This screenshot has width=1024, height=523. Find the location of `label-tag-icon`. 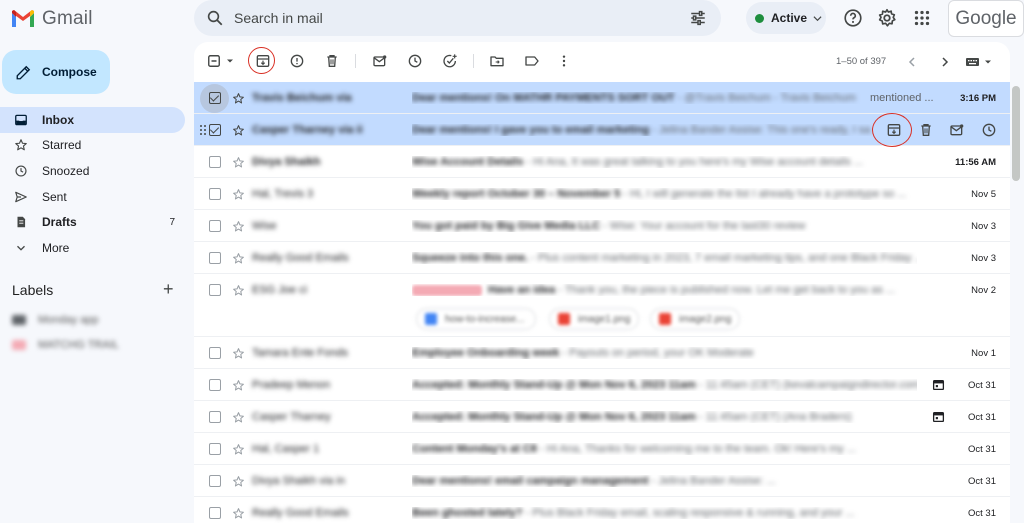

label-tag-icon is located at coordinates (532, 61).